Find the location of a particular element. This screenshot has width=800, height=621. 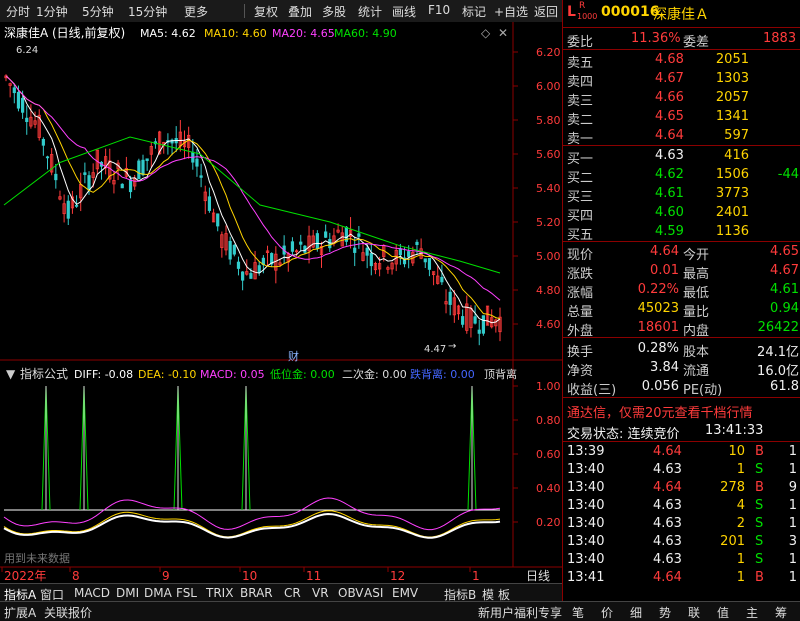

toolbar-draw-button: 画线 is located at coordinates (404, 11).